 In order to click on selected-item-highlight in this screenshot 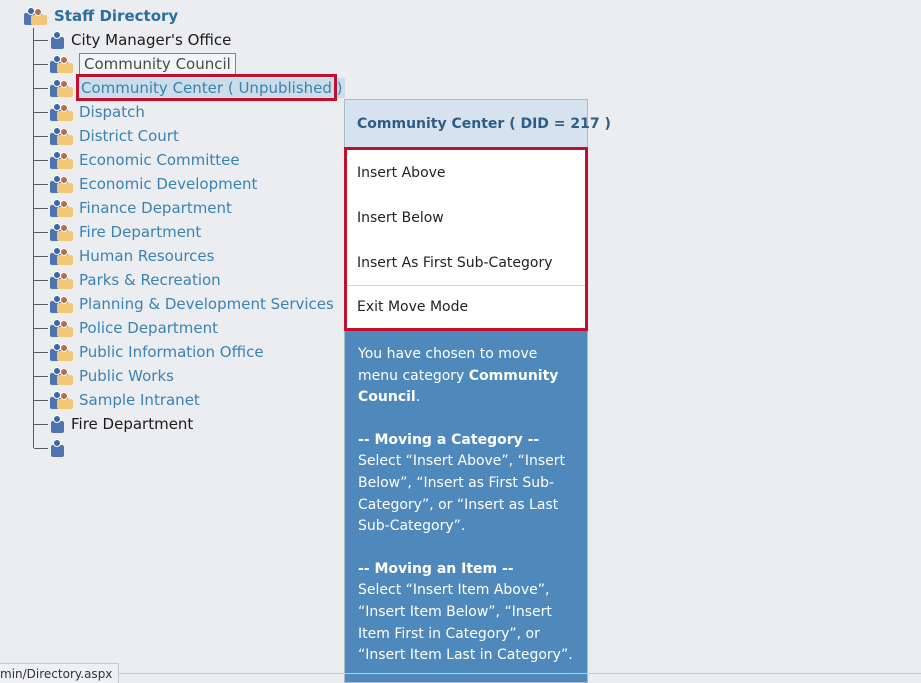, I will do `click(206, 87)`.